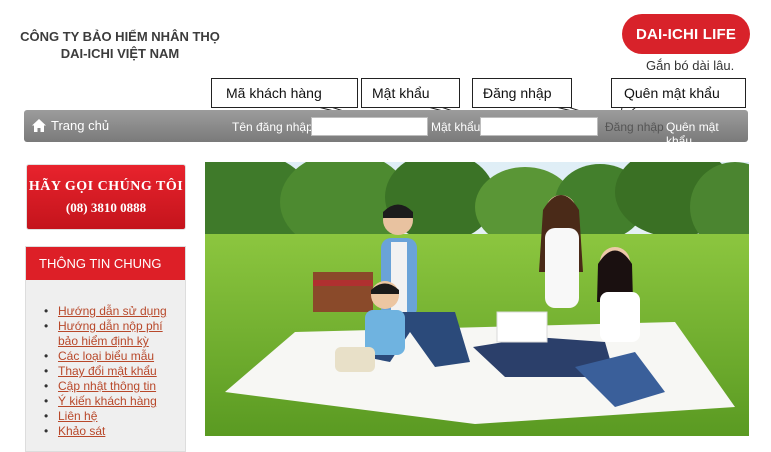 This screenshot has height=452, width=771. What do you see at coordinates (707, 134) in the screenshot?
I see `forgot-password-link: Quên mật khẩu` at bounding box center [707, 134].